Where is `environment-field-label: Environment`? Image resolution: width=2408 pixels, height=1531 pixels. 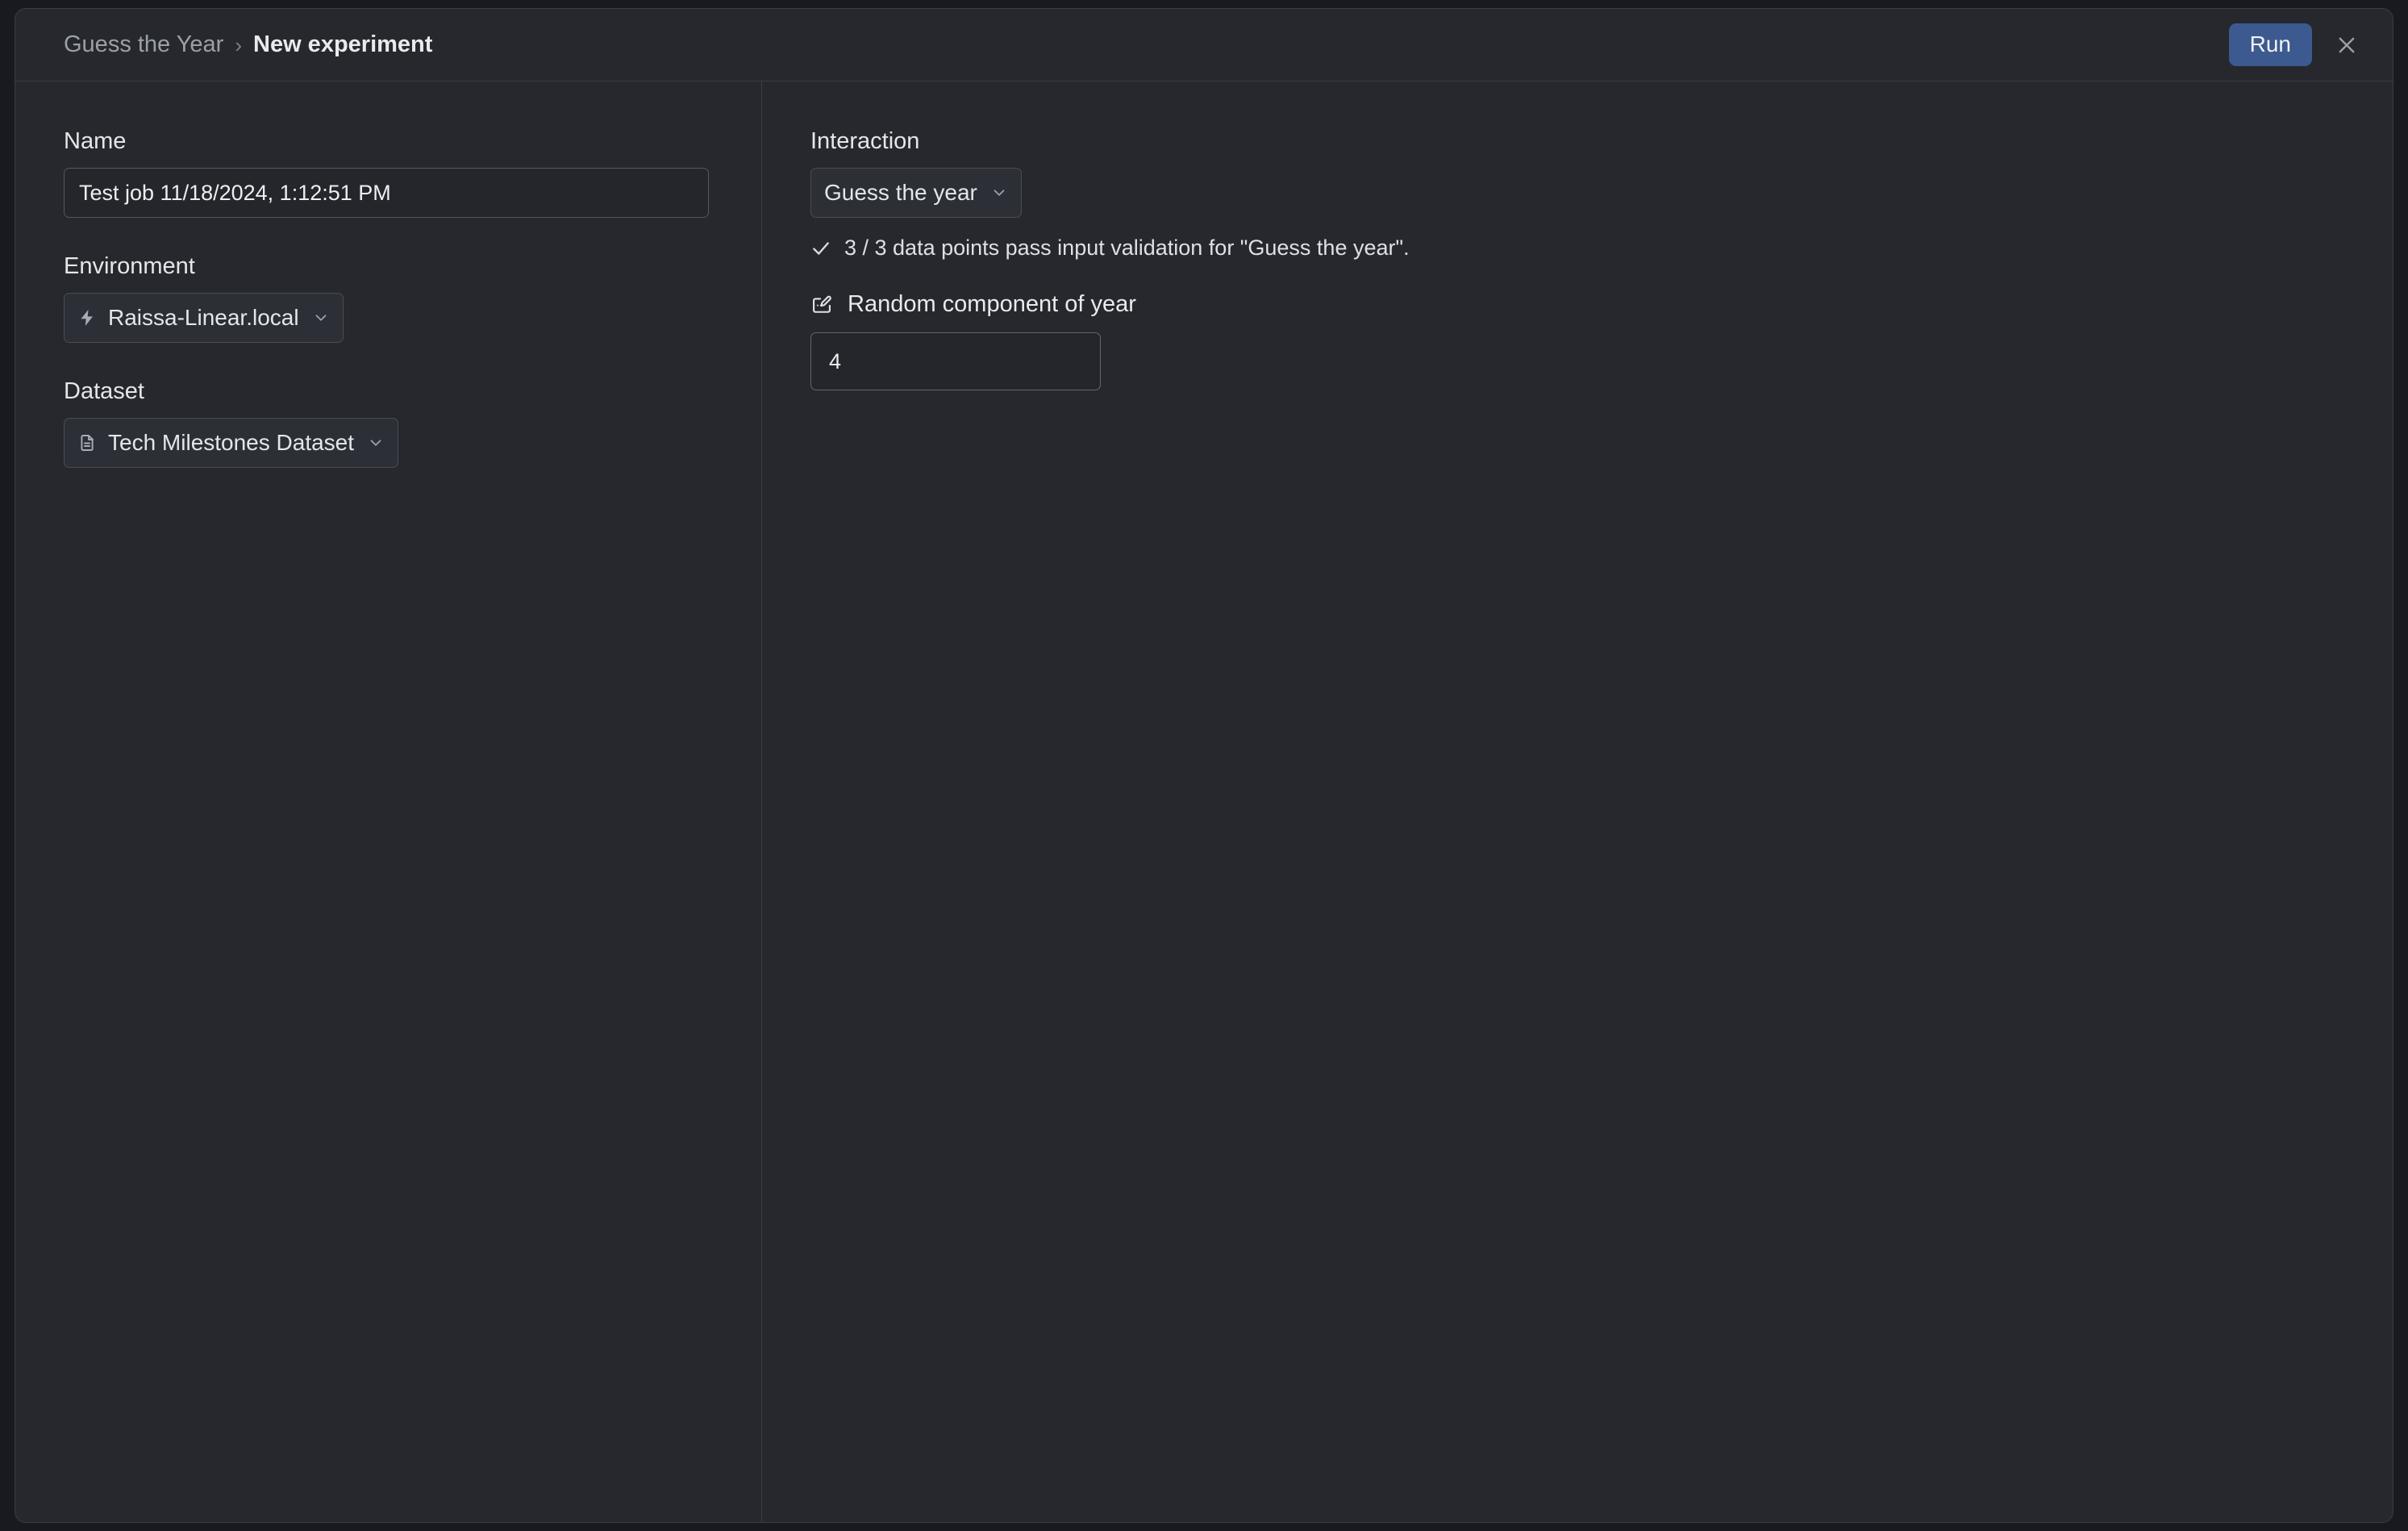 environment-field-label: Environment is located at coordinates (129, 266).